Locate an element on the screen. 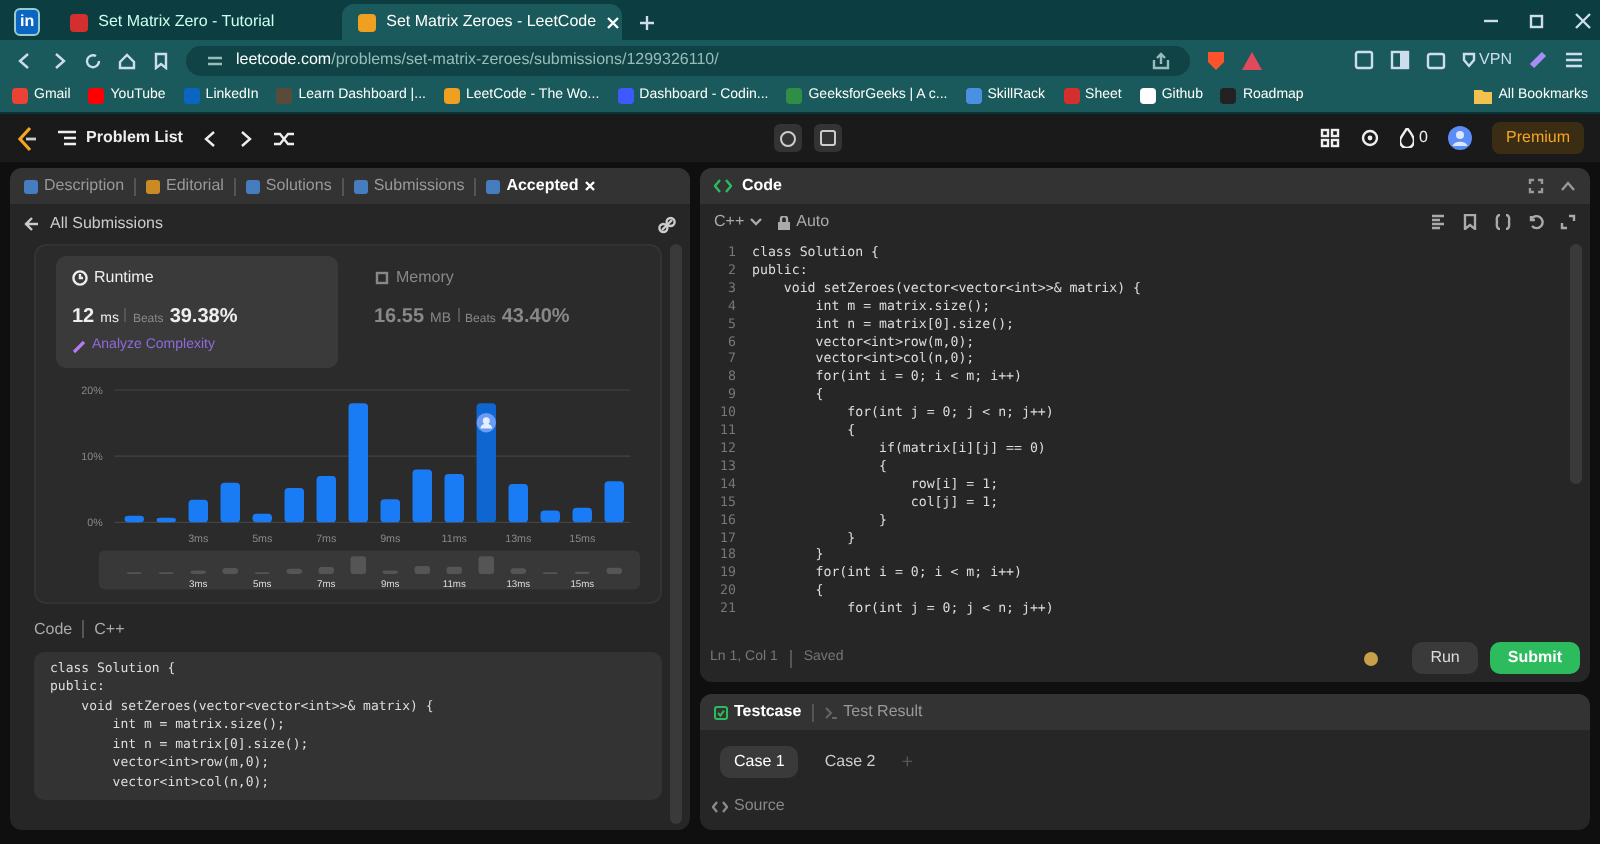 Image resolution: width=1600 pixels, height=844 pixels. stat-title: Runtime is located at coordinates (124, 278).